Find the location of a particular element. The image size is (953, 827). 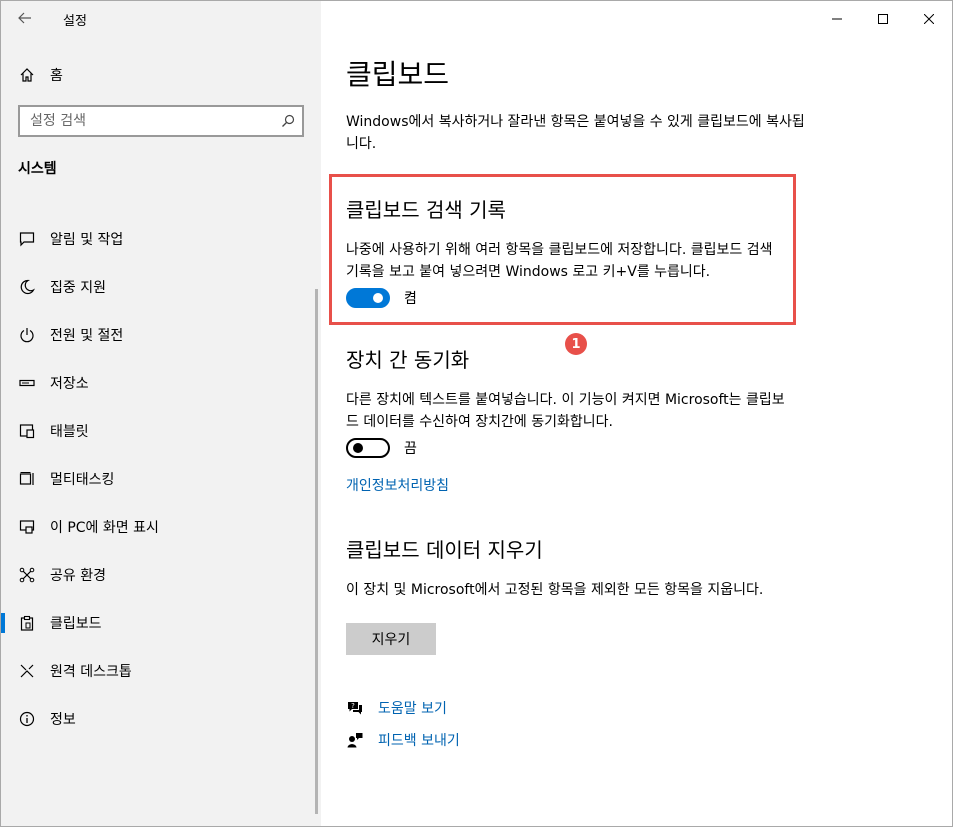

search-input is located at coordinates (147, 121).